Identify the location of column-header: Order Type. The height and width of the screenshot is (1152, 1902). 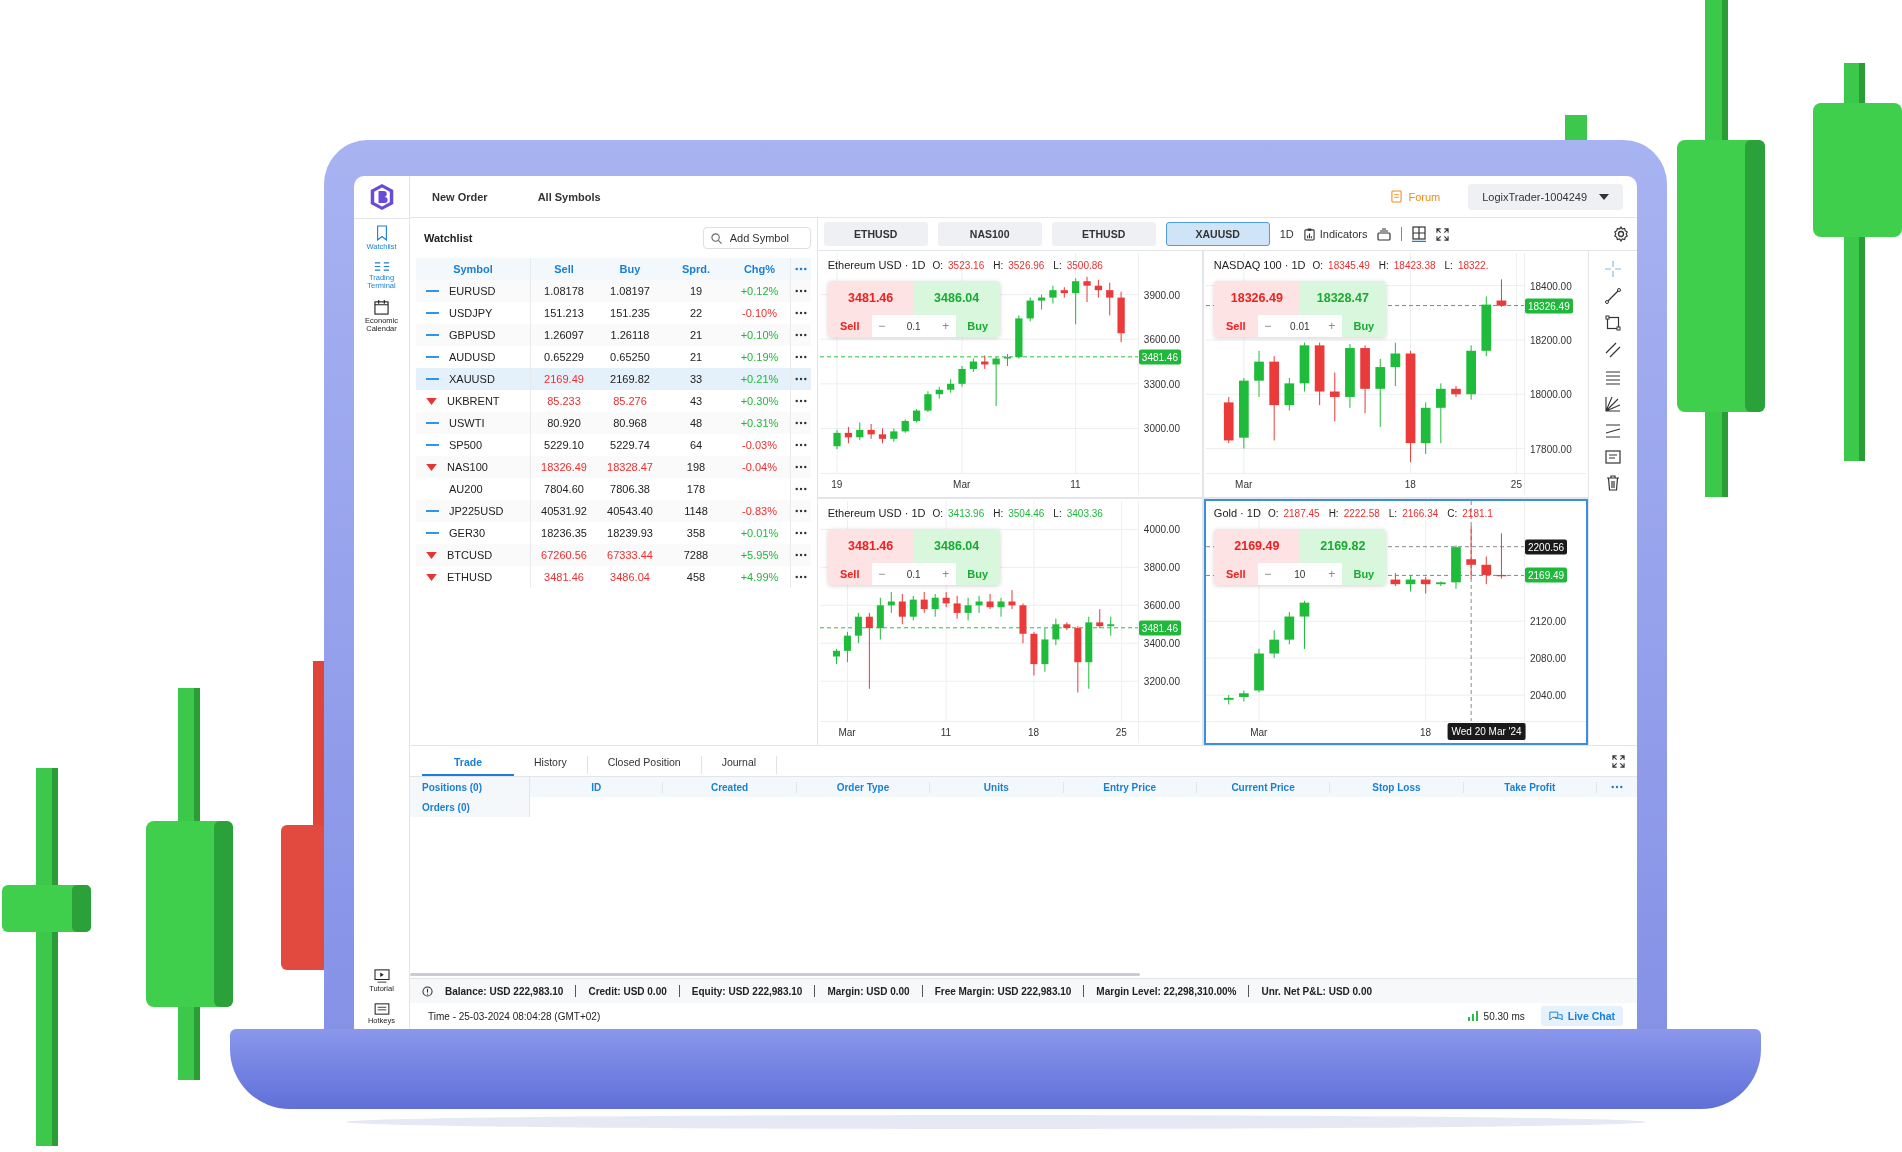
(863, 787).